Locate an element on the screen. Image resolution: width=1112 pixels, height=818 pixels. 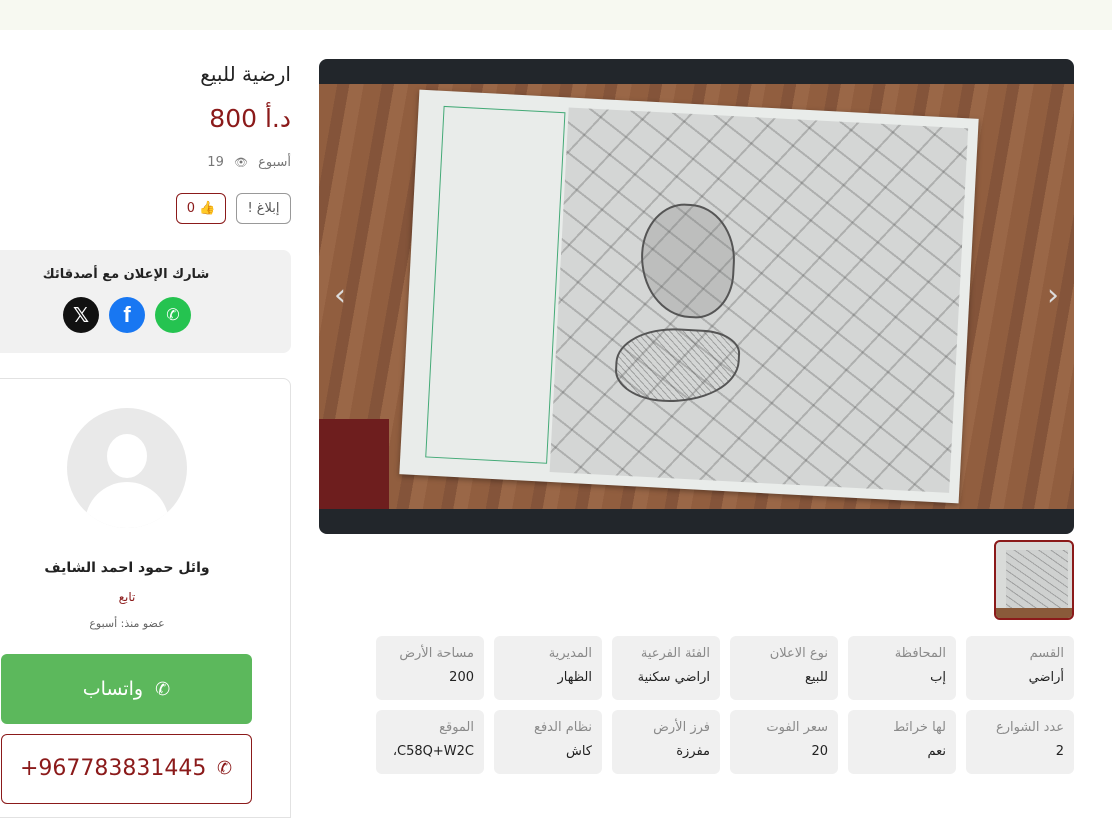
attr-card: نظام الدفع كاش is located at coordinates (548, 742).